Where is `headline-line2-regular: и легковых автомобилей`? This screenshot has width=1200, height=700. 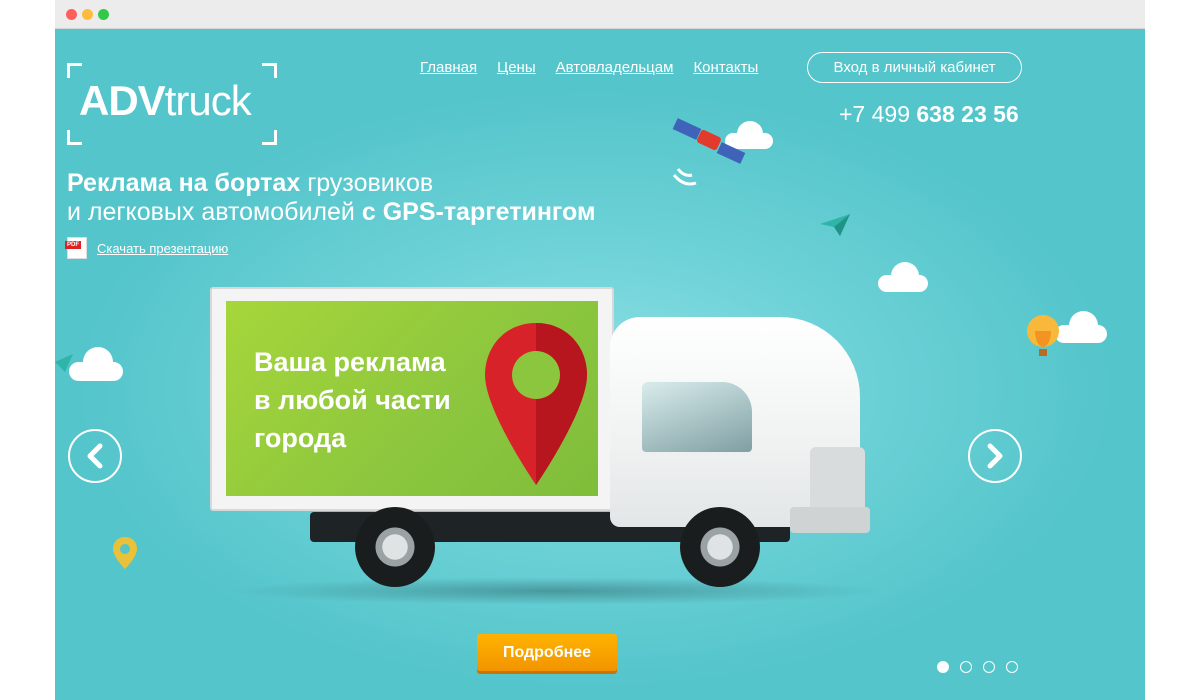
headline-line2-regular: и легковых автомобилей is located at coordinates (211, 212).